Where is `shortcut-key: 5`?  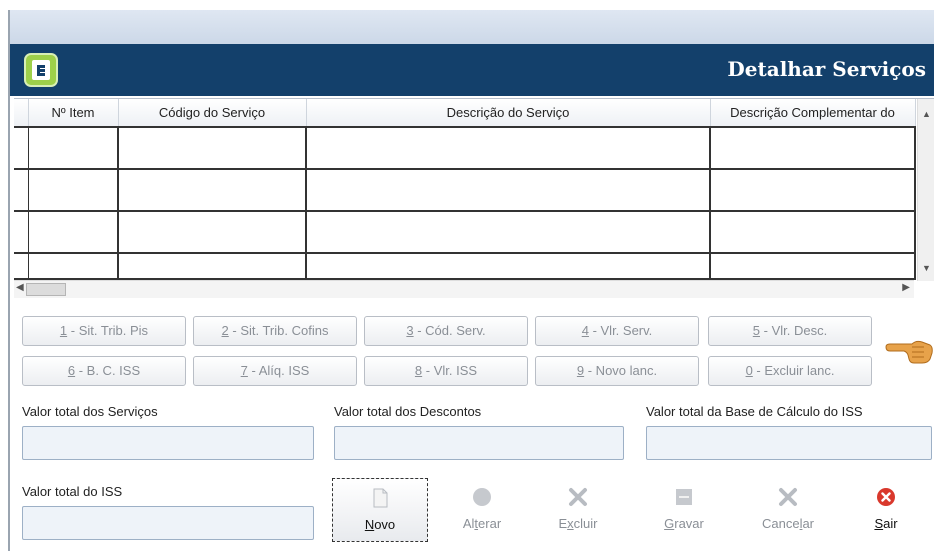
shortcut-key: 5 is located at coordinates (756, 330).